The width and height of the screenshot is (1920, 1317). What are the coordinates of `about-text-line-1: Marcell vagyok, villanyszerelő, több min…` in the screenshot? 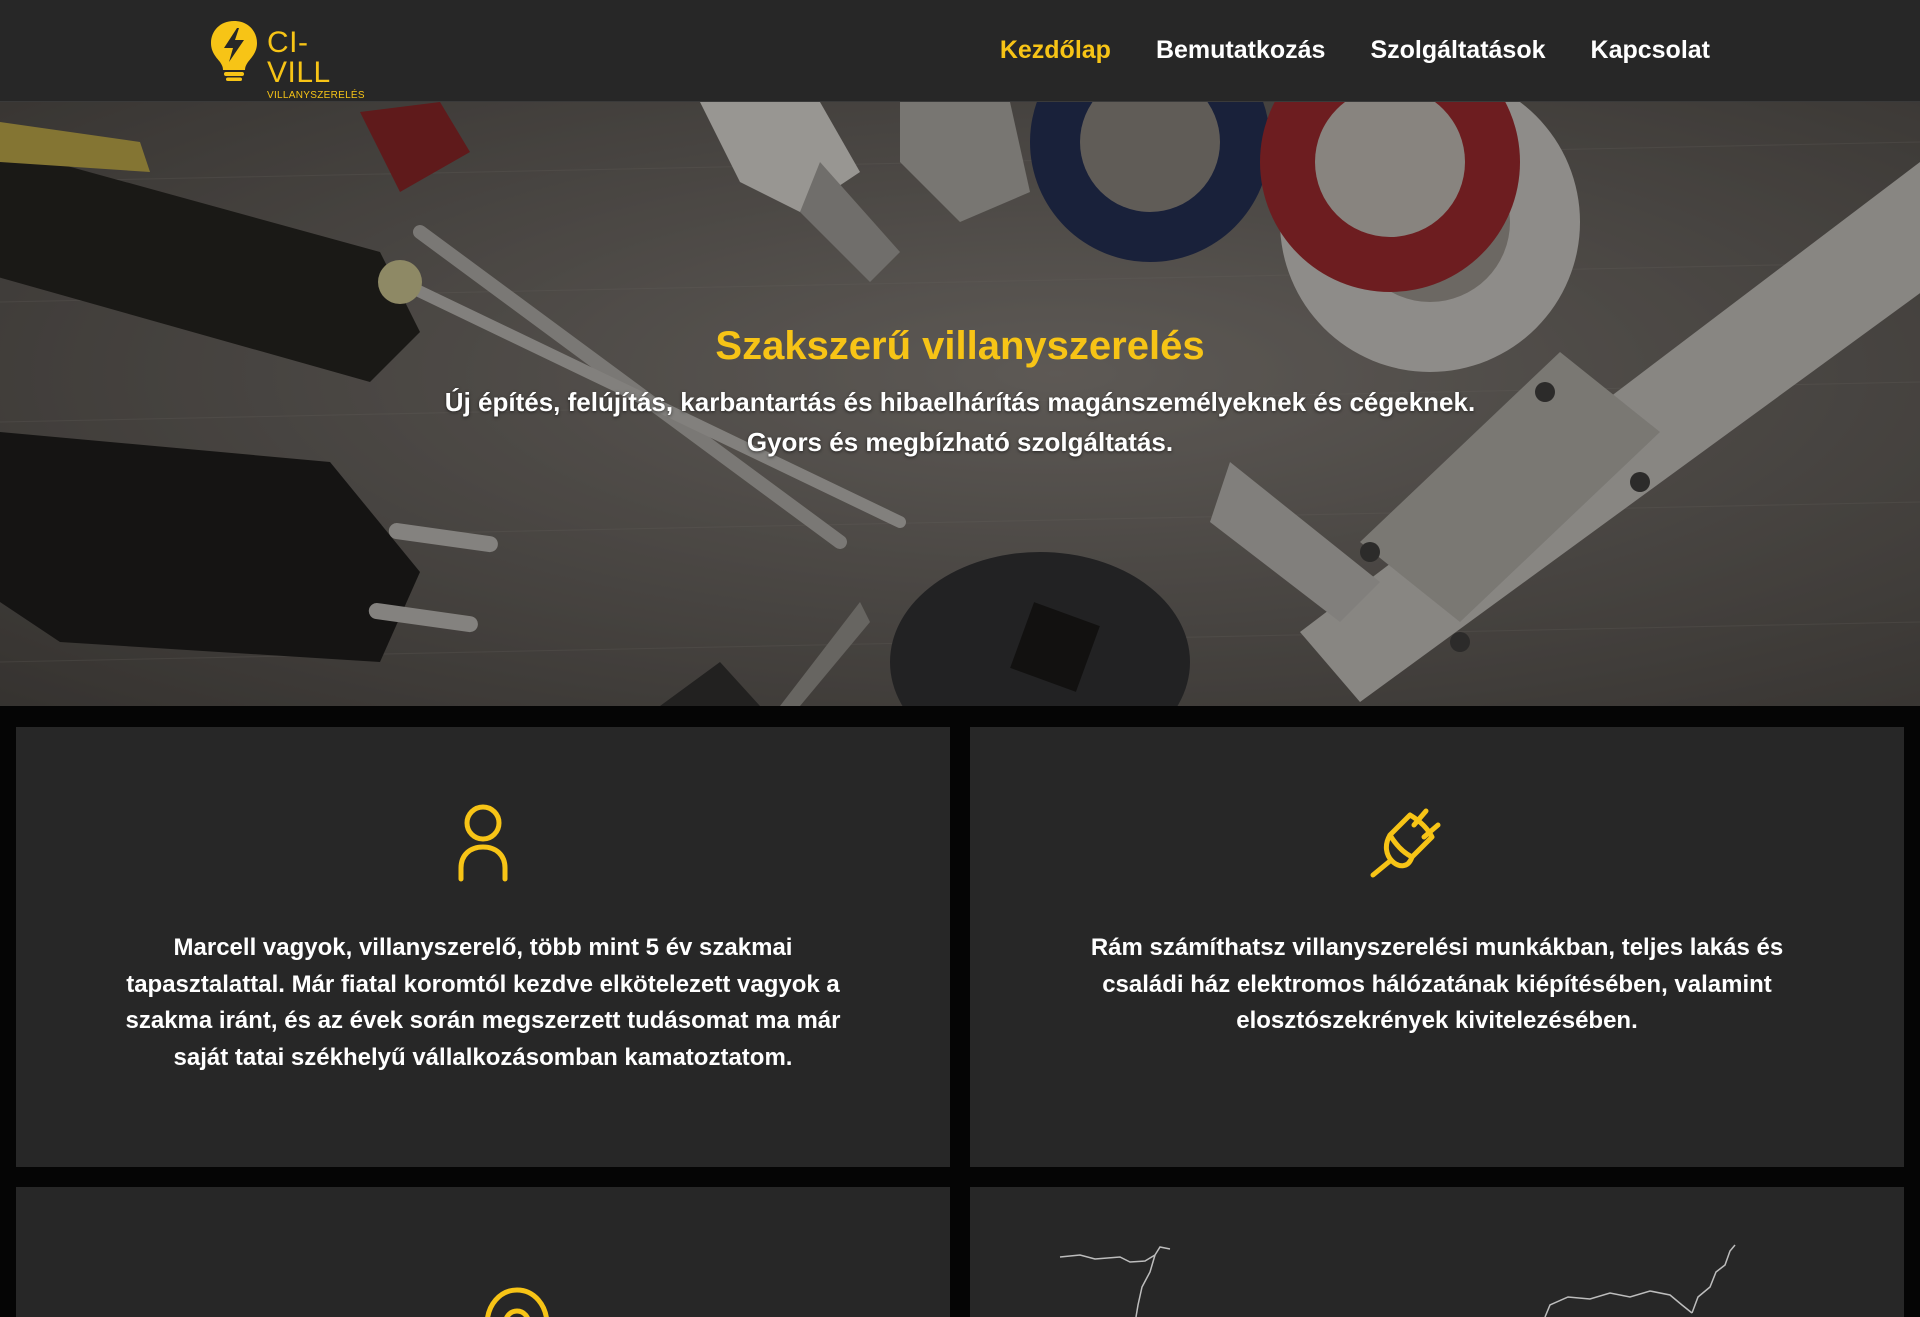 It's located at (483, 947).